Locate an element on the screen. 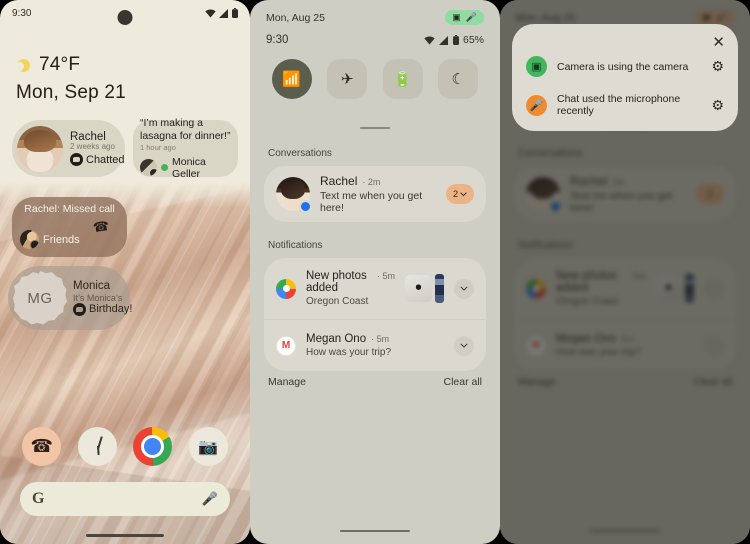 The image size is (750, 544). phone-app-icon: ☎ is located at coordinates (42, 446).